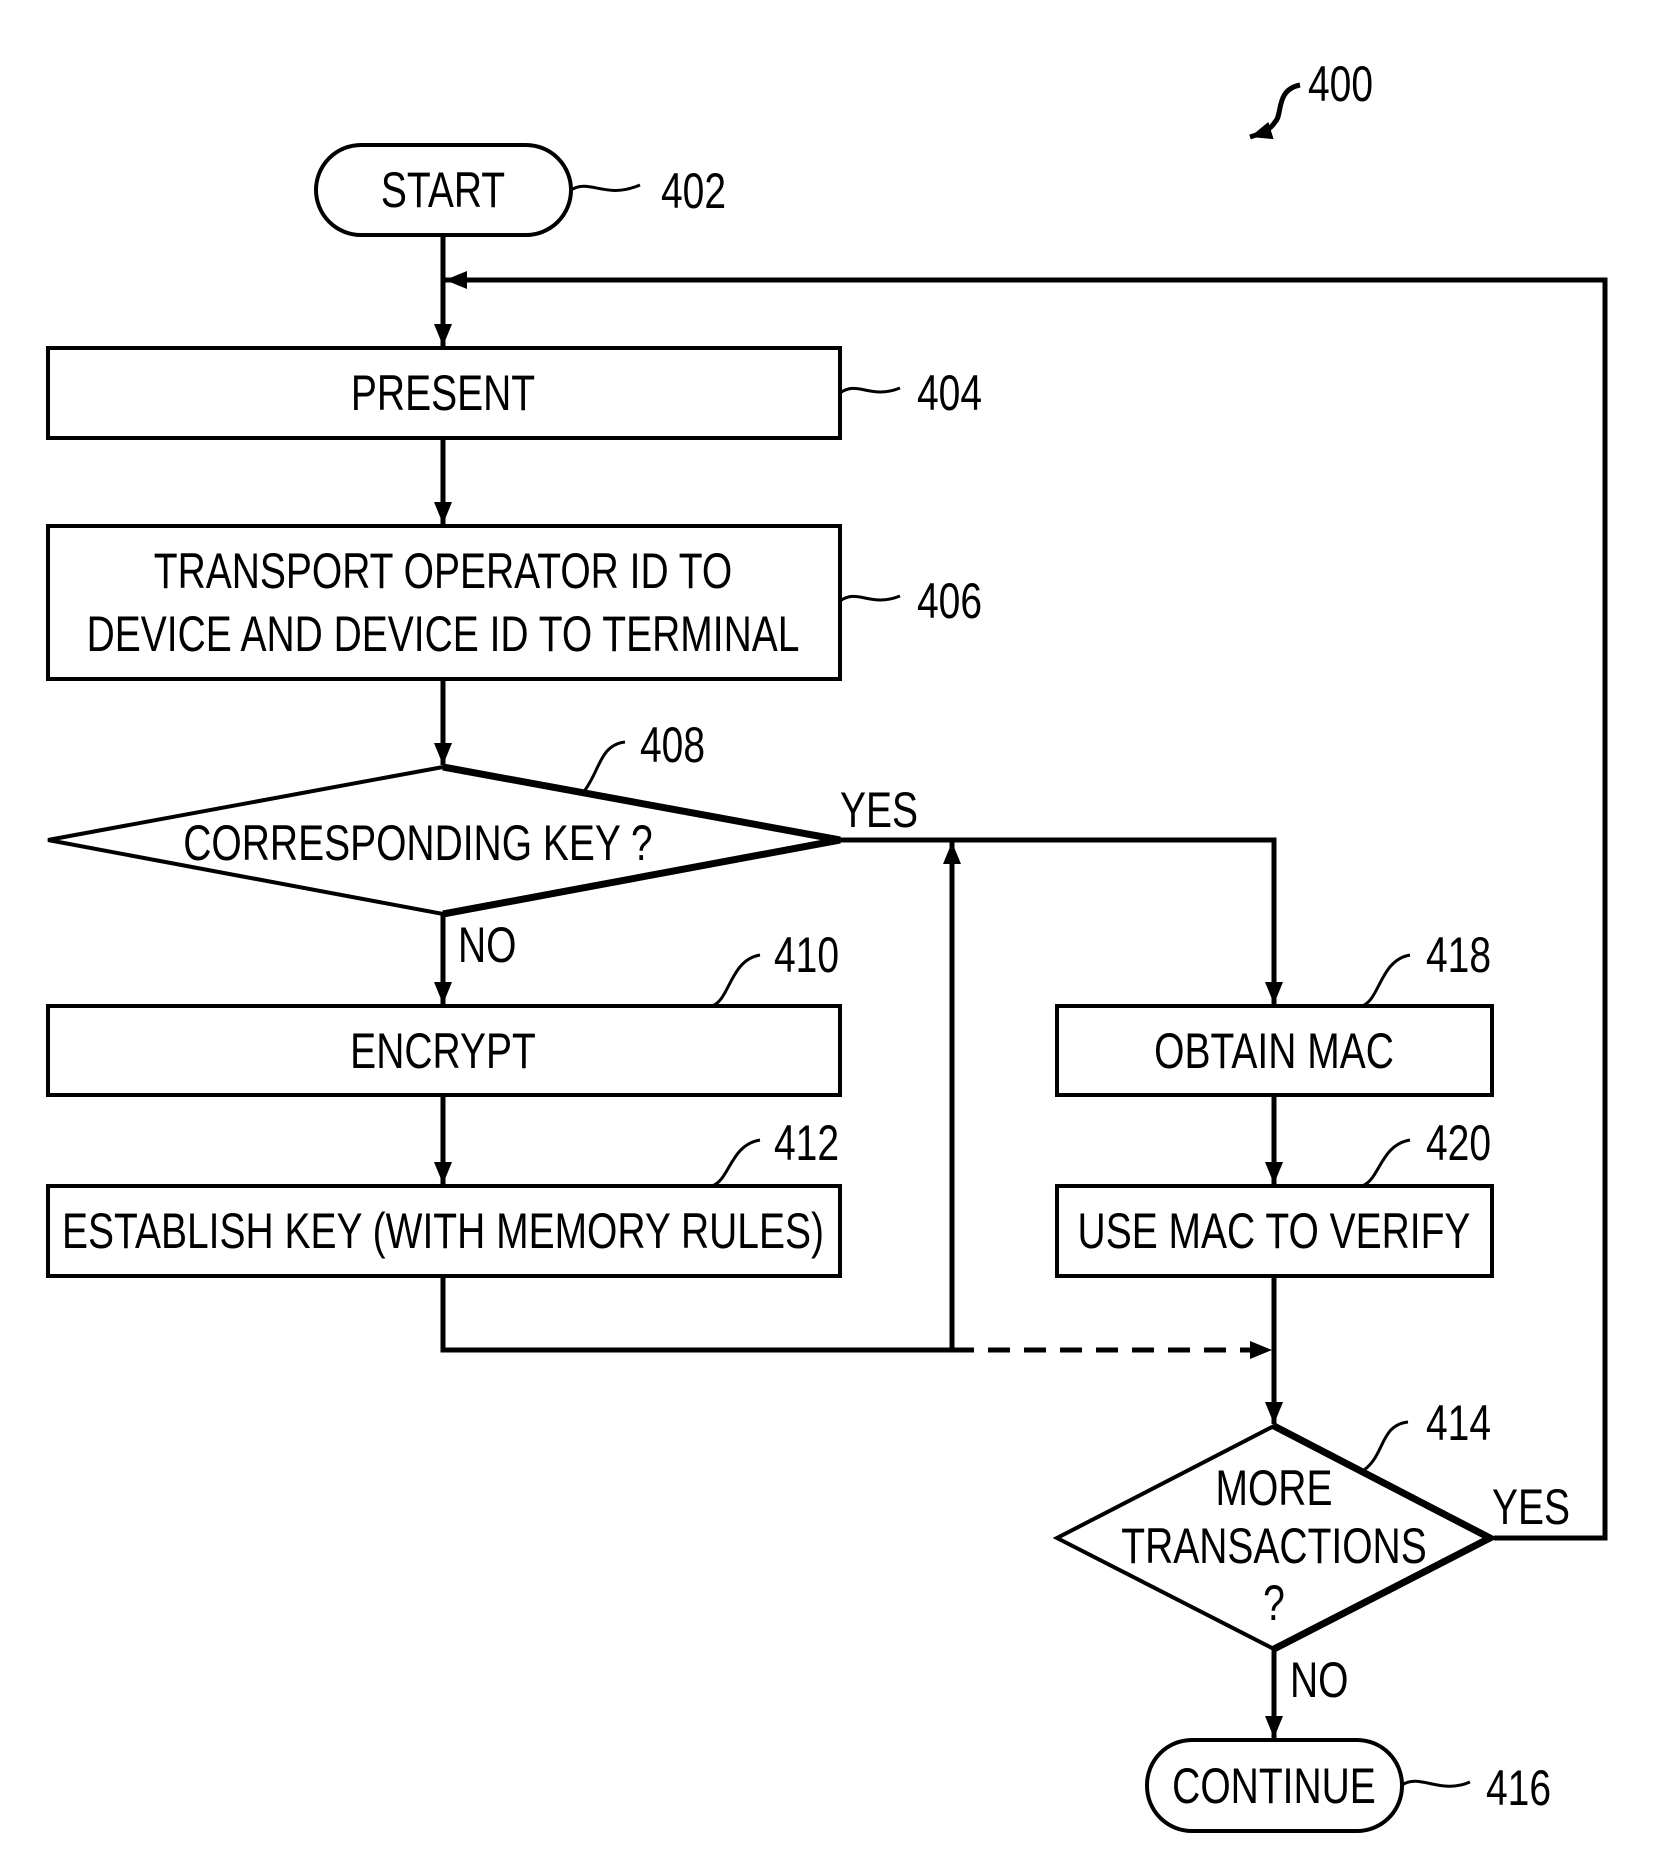 The image size is (1675, 1869). I want to click on use-mac-label: USE MAC TO VERIFY, so click(1274, 1230).